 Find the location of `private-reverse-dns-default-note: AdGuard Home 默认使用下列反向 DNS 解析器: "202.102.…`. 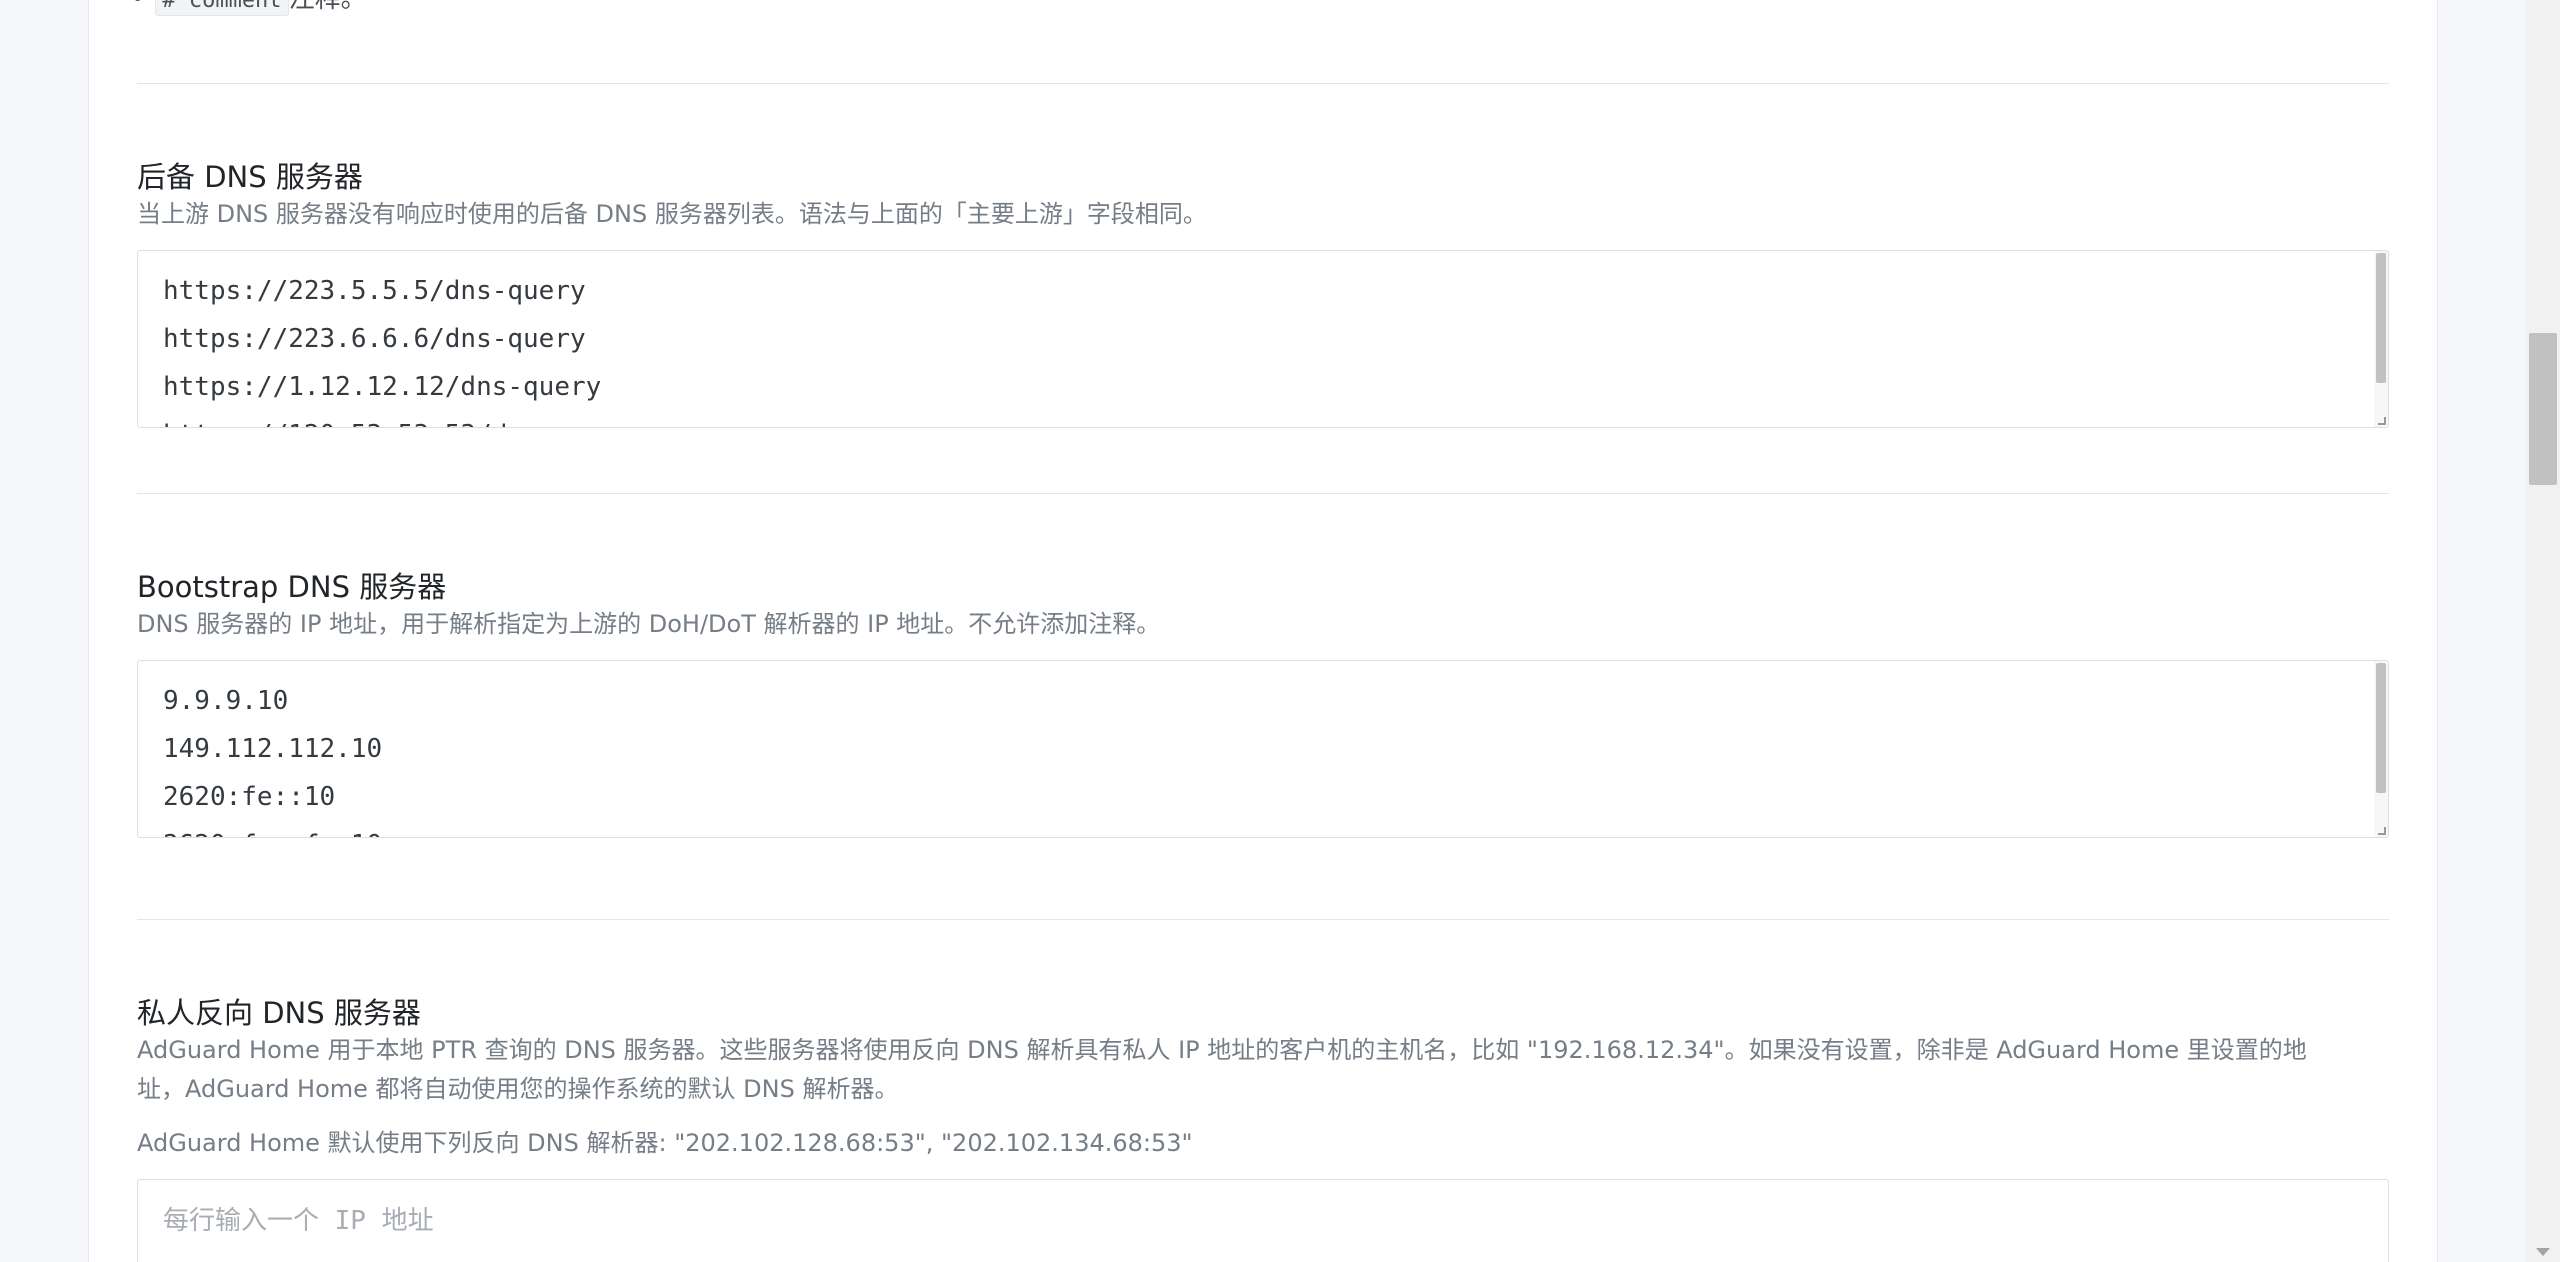

private-reverse-dns-default-note: AdGuard Home 默认使用下列反向 DNS 解析器: "202.102.… is located at coordinates (665, 1143).